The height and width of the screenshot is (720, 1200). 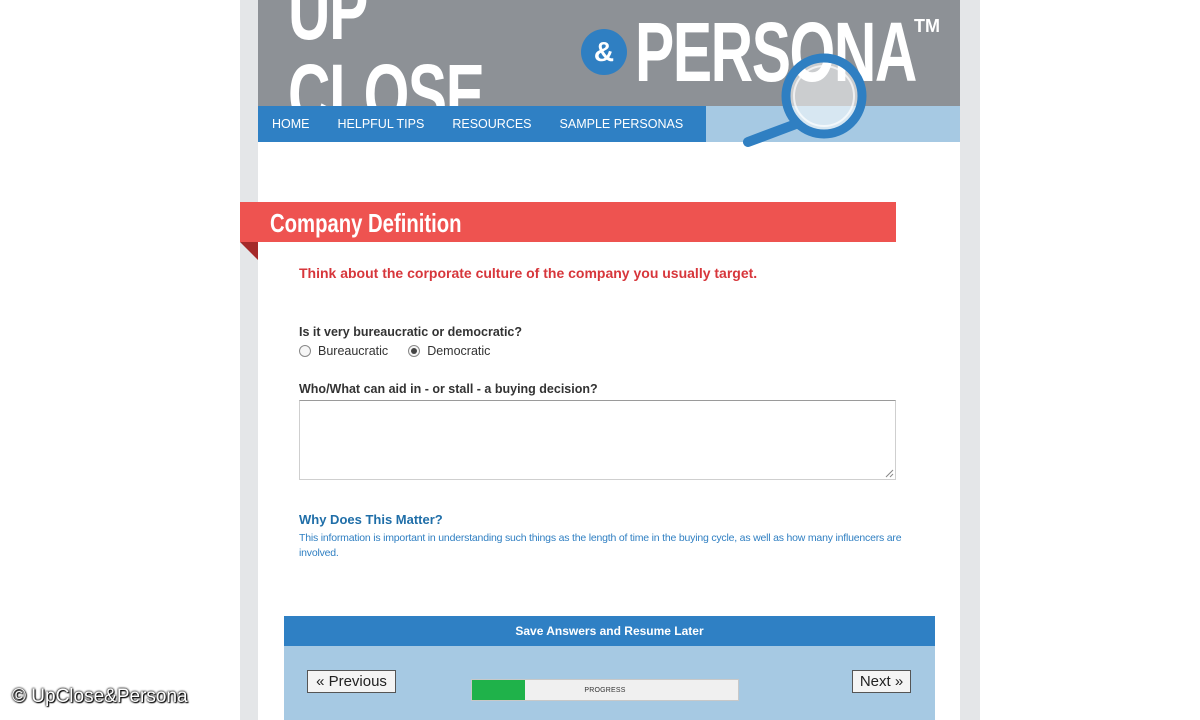 I want to click on progress-bar: PROGRESS, so click(x=605, y=690).